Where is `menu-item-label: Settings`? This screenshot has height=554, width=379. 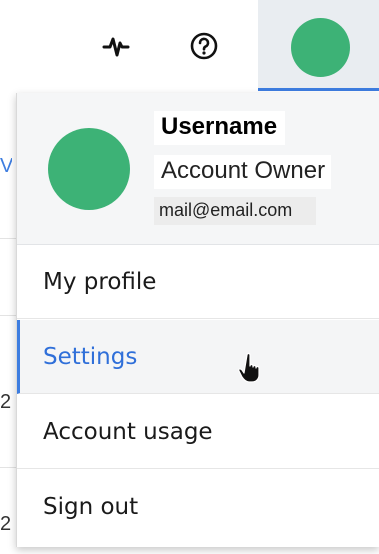
menu-item-label: Settings is located at coordinates (90, 356).